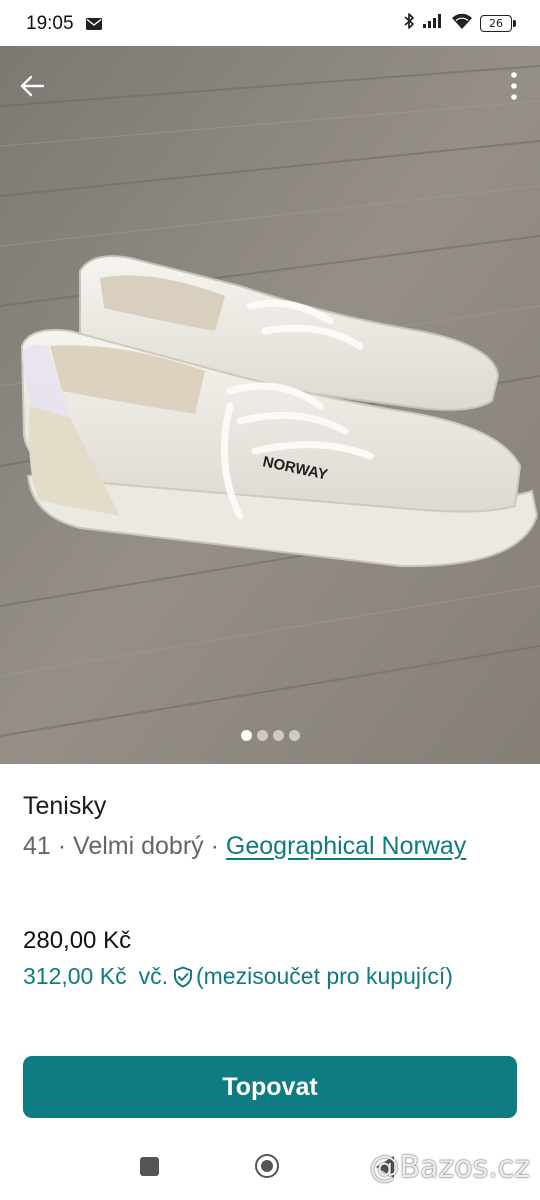  I want to click on listing-condition: Velmi dobrý, so click(138, 846).